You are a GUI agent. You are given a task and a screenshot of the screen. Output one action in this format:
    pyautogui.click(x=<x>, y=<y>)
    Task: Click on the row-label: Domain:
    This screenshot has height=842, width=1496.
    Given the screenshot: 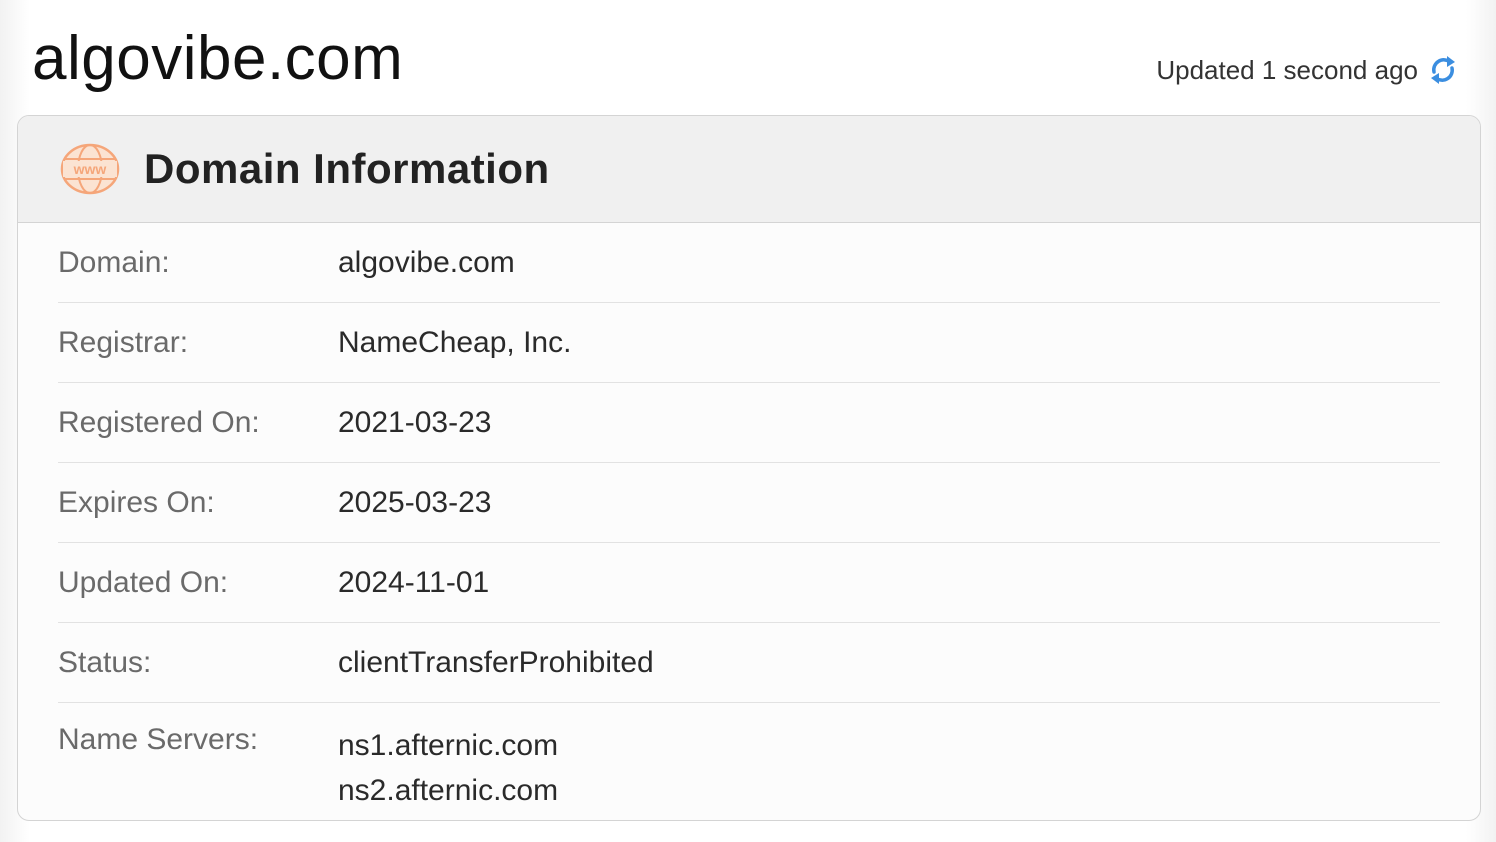 What is the action you would take?
    pyautogui.click(x=114, y=262)
    